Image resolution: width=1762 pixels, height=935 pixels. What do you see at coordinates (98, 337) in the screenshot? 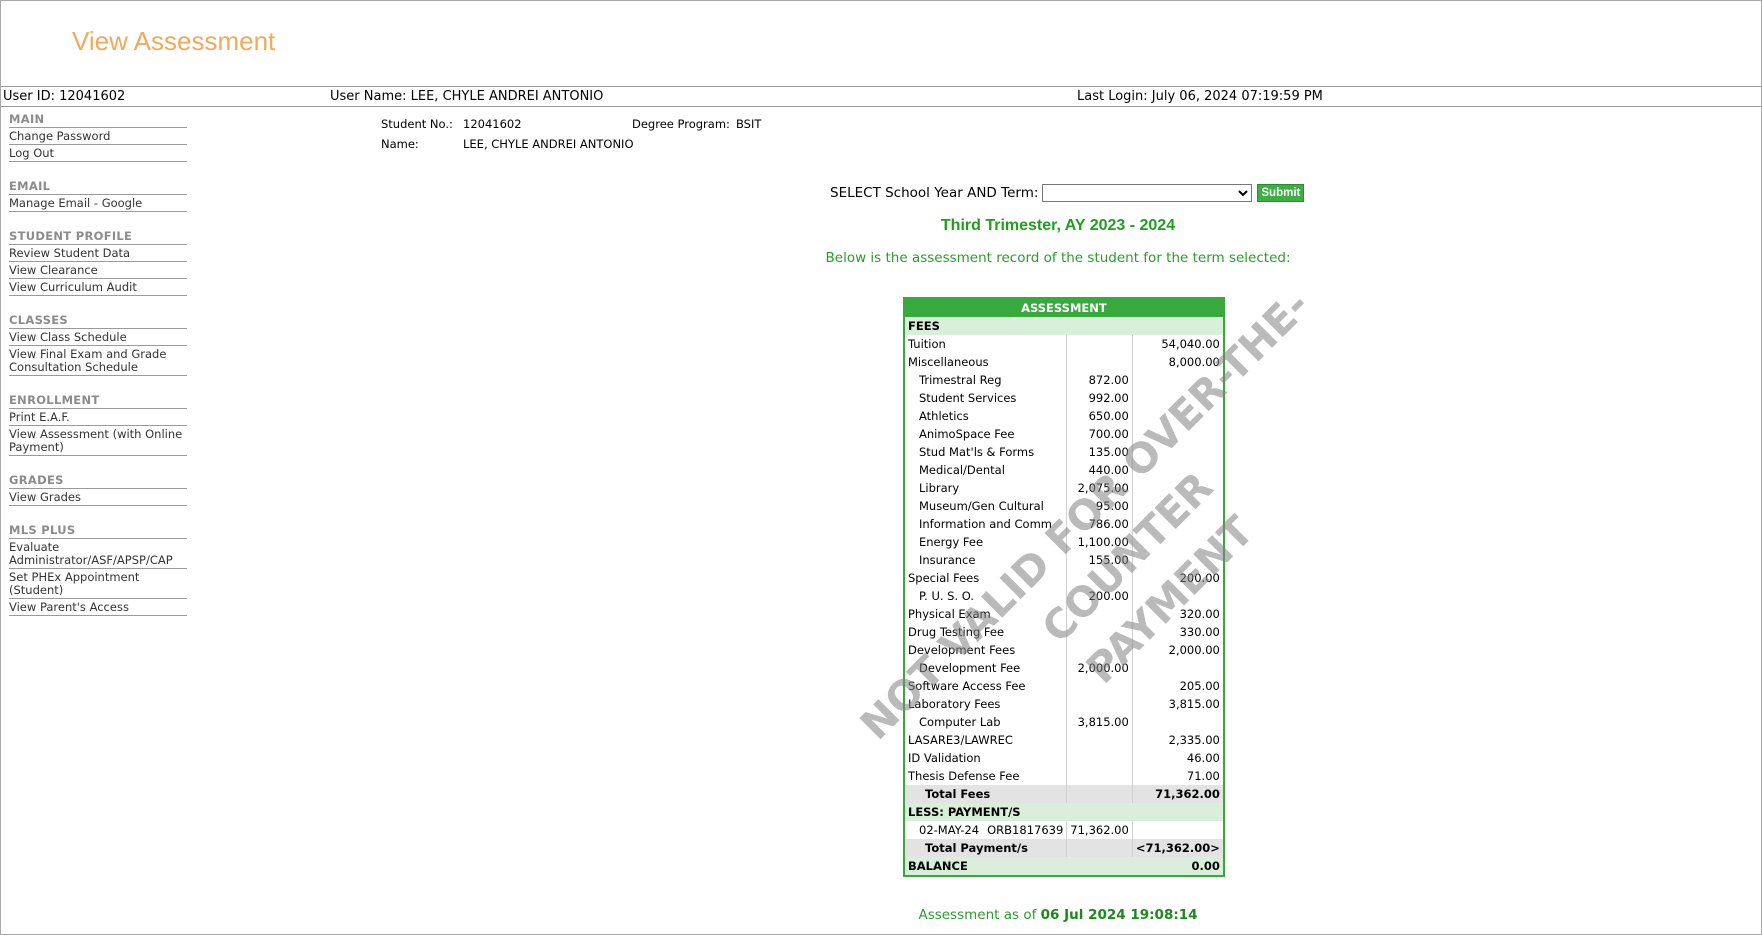
I see `sidebar-link: View Class Schedule` at bounding box center [98, 337].